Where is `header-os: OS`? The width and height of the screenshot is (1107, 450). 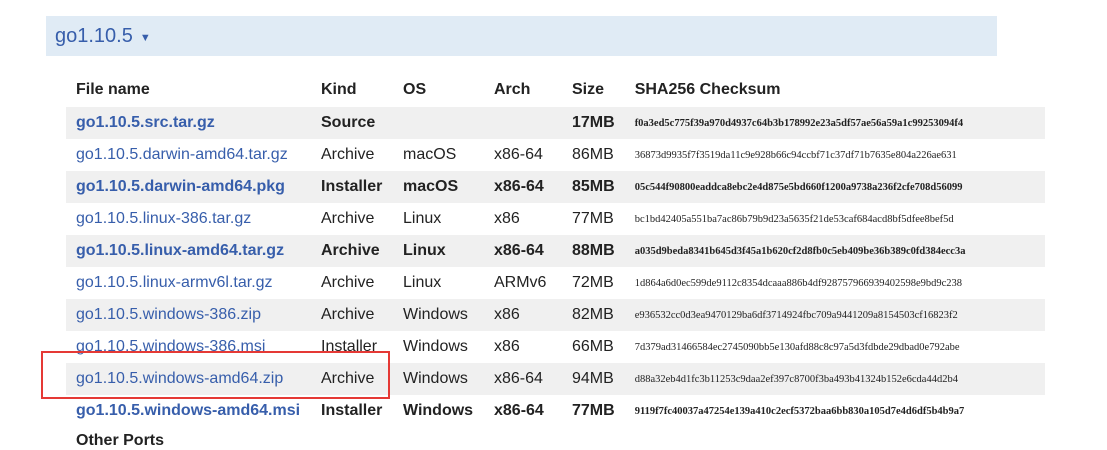 header-os: OS is located at coordinates (415, 89).